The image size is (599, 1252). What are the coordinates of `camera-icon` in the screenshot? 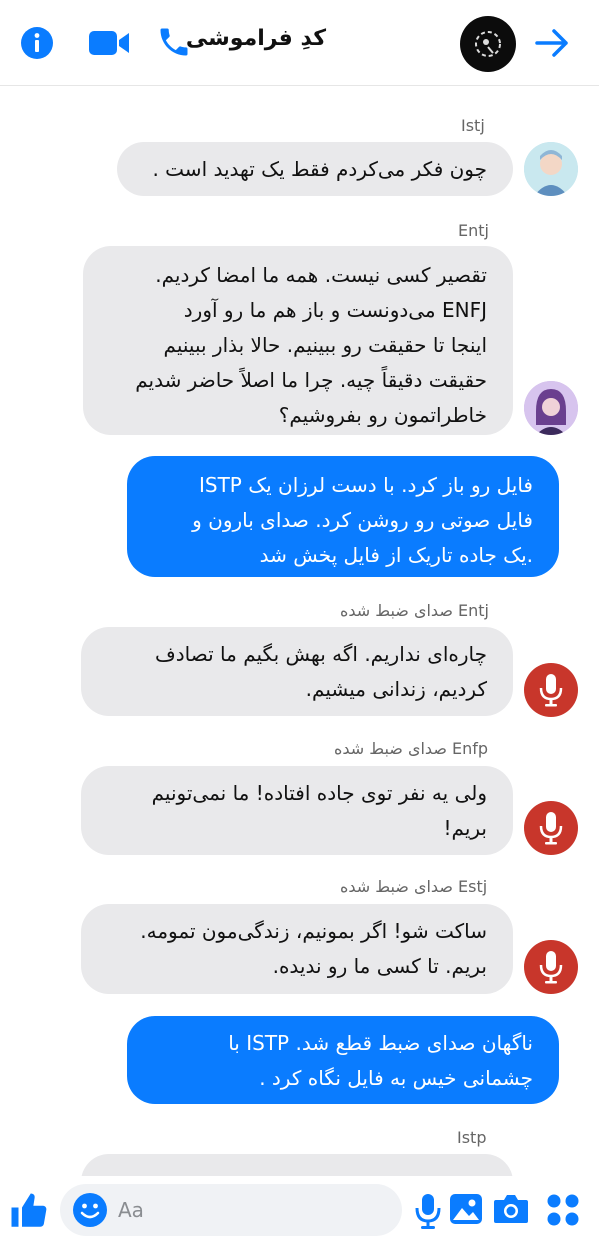 It's located at (511, 1209).